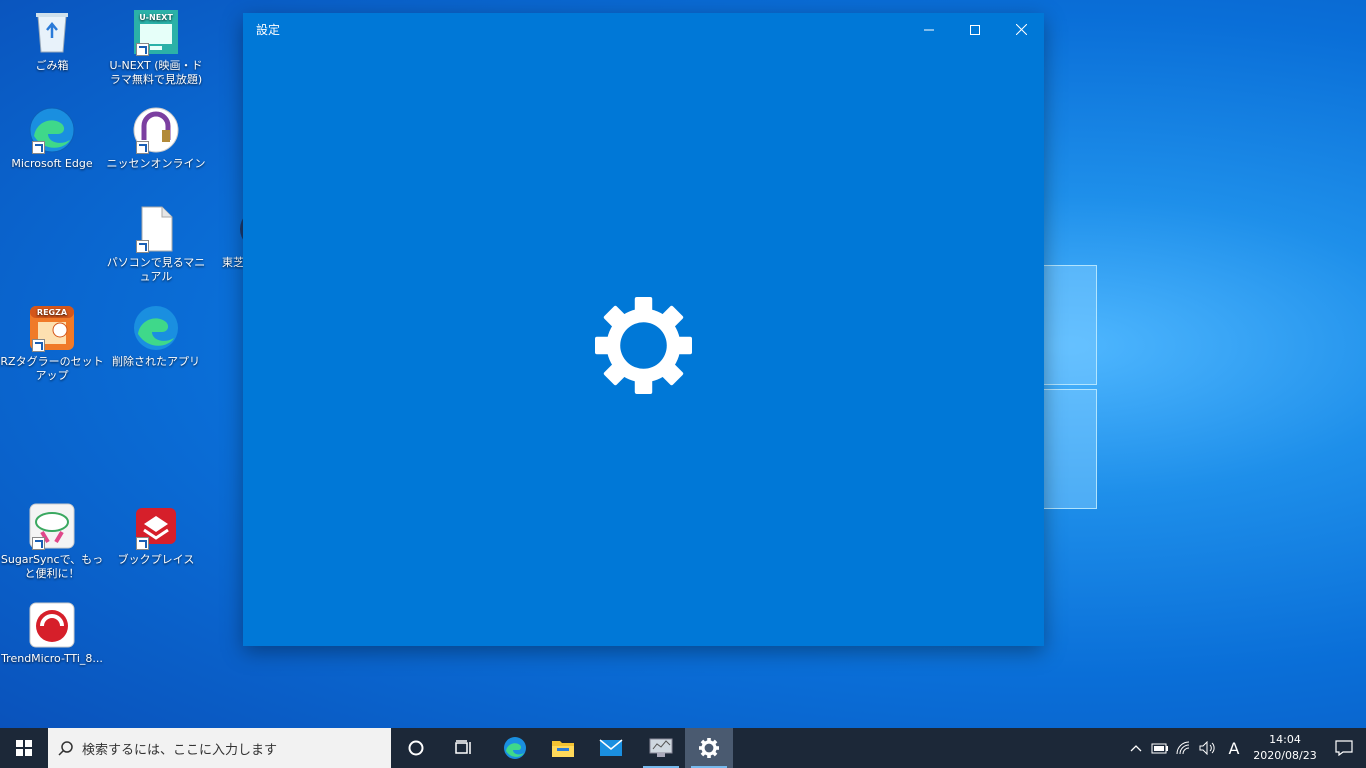 The width and height of the screenshot is (1366, 768). Describe the element at coordinates (52, 65) in the screenshot. I see `desktop-icon-label: ごみ箱` at that location.